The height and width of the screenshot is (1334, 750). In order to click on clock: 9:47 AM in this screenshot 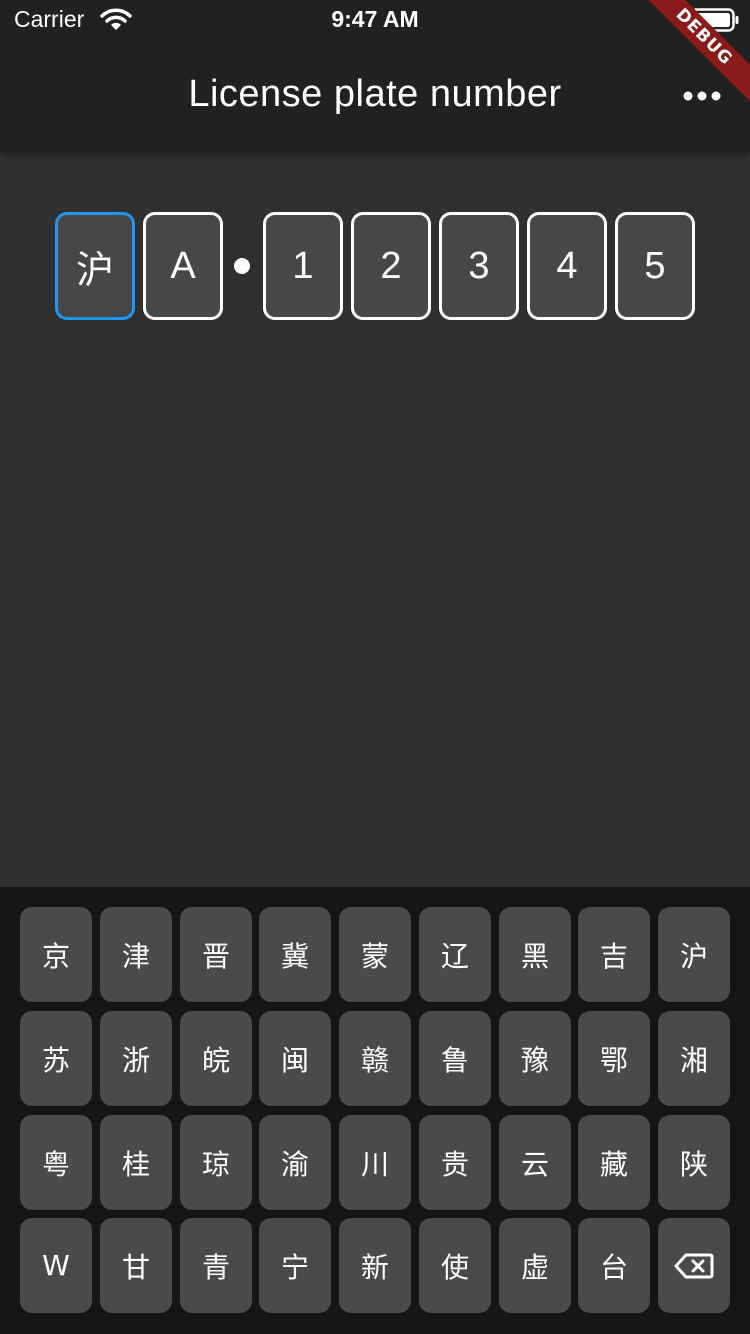, I will do `click(375, 19)`.